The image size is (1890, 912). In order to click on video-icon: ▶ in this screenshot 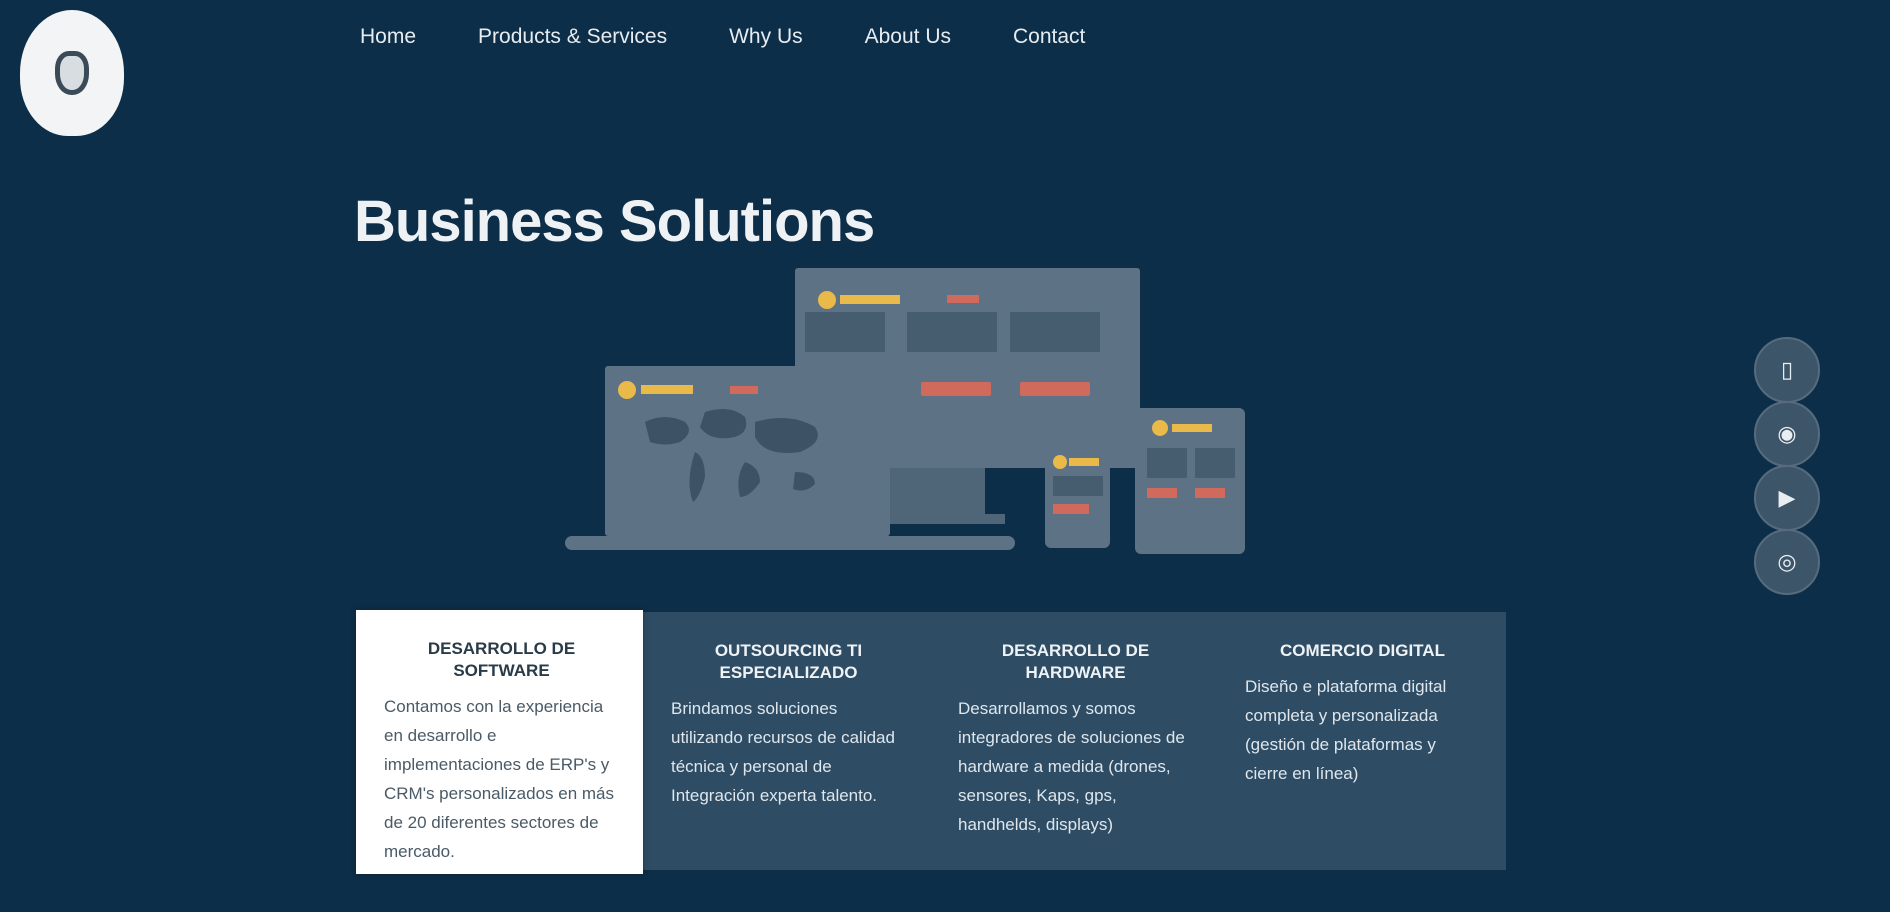, I will do `click(1787, 498)`.